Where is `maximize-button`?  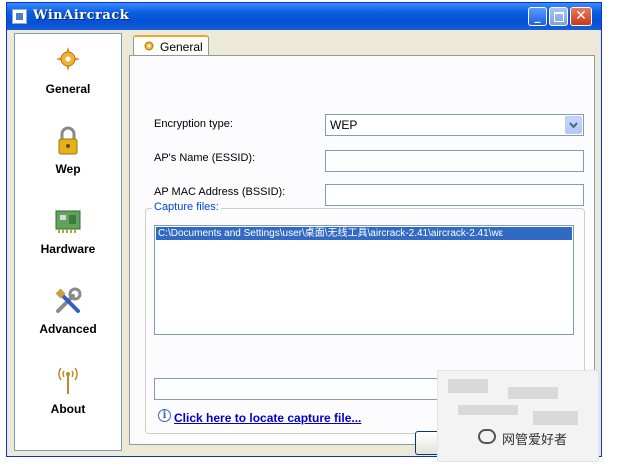 maximize-button is located at coordinates (558, 16).